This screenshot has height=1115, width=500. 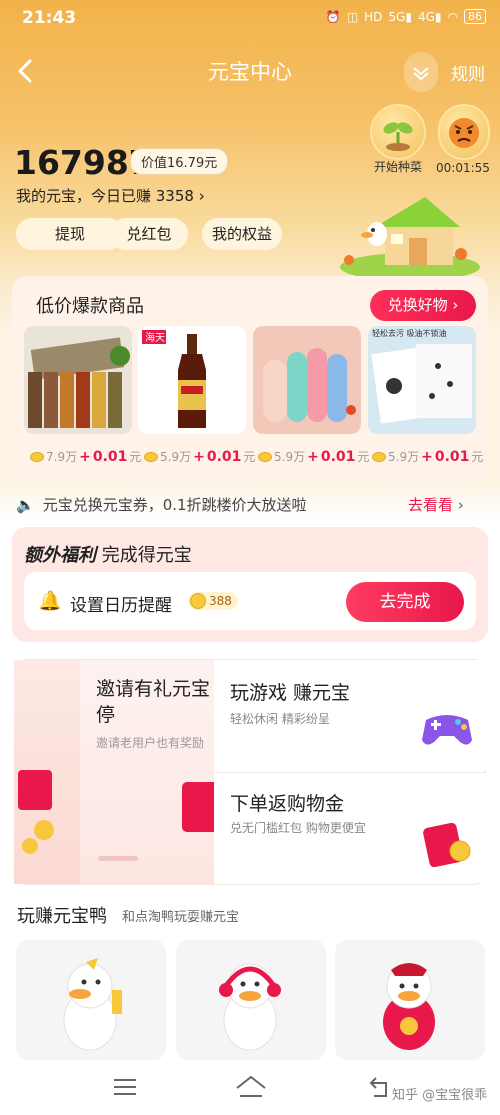 I want to click on garden-house-illustration, so click(x=410, y=227).